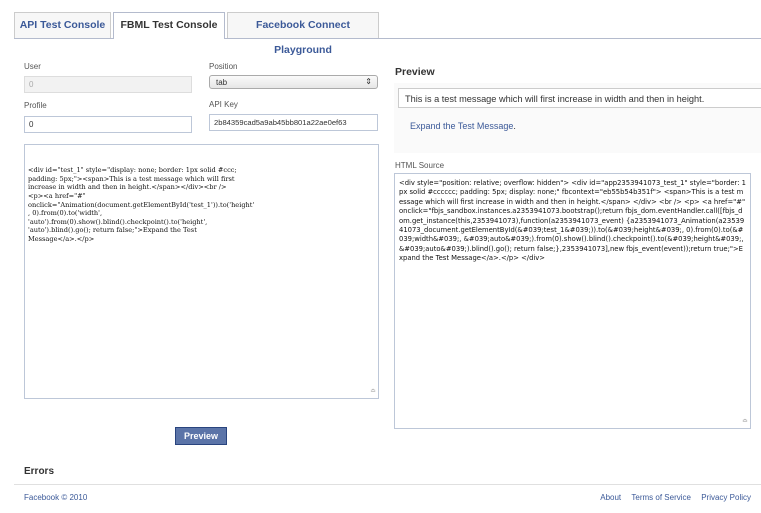 The height and width of the screenshot is (513, 761). I want to click on preview-heading: Preview, so click(415, 72).